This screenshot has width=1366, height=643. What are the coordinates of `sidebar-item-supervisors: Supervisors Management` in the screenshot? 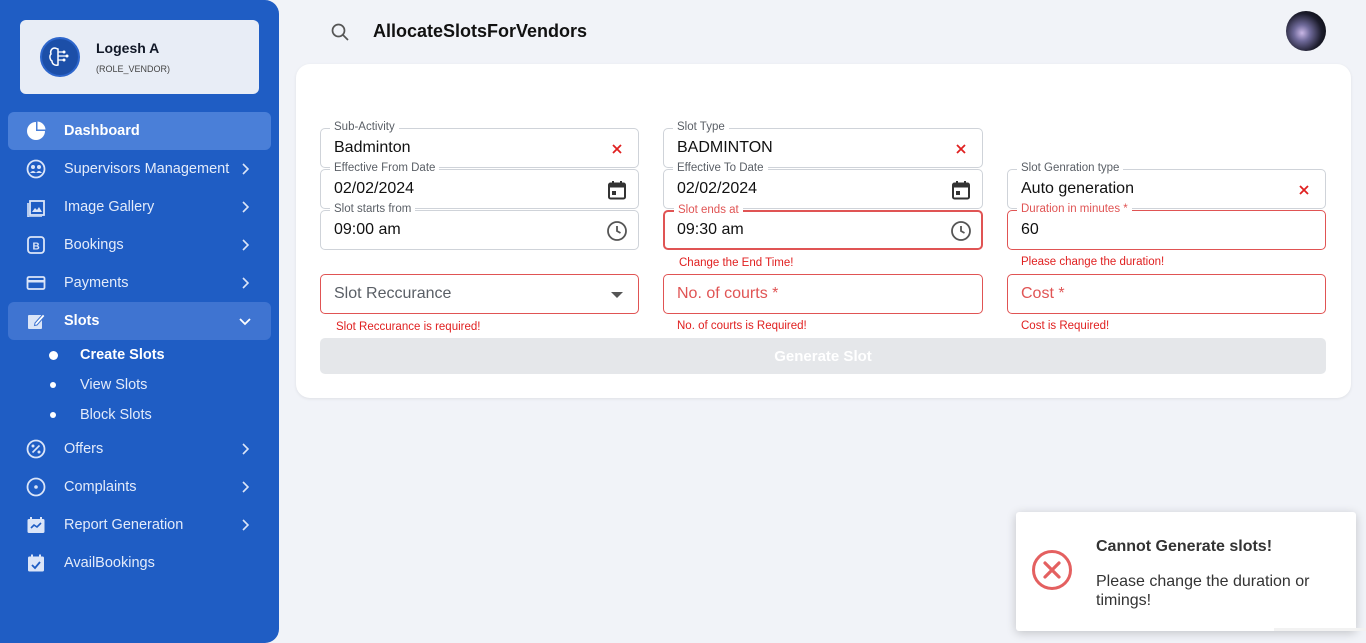 It's located at (139, 169).